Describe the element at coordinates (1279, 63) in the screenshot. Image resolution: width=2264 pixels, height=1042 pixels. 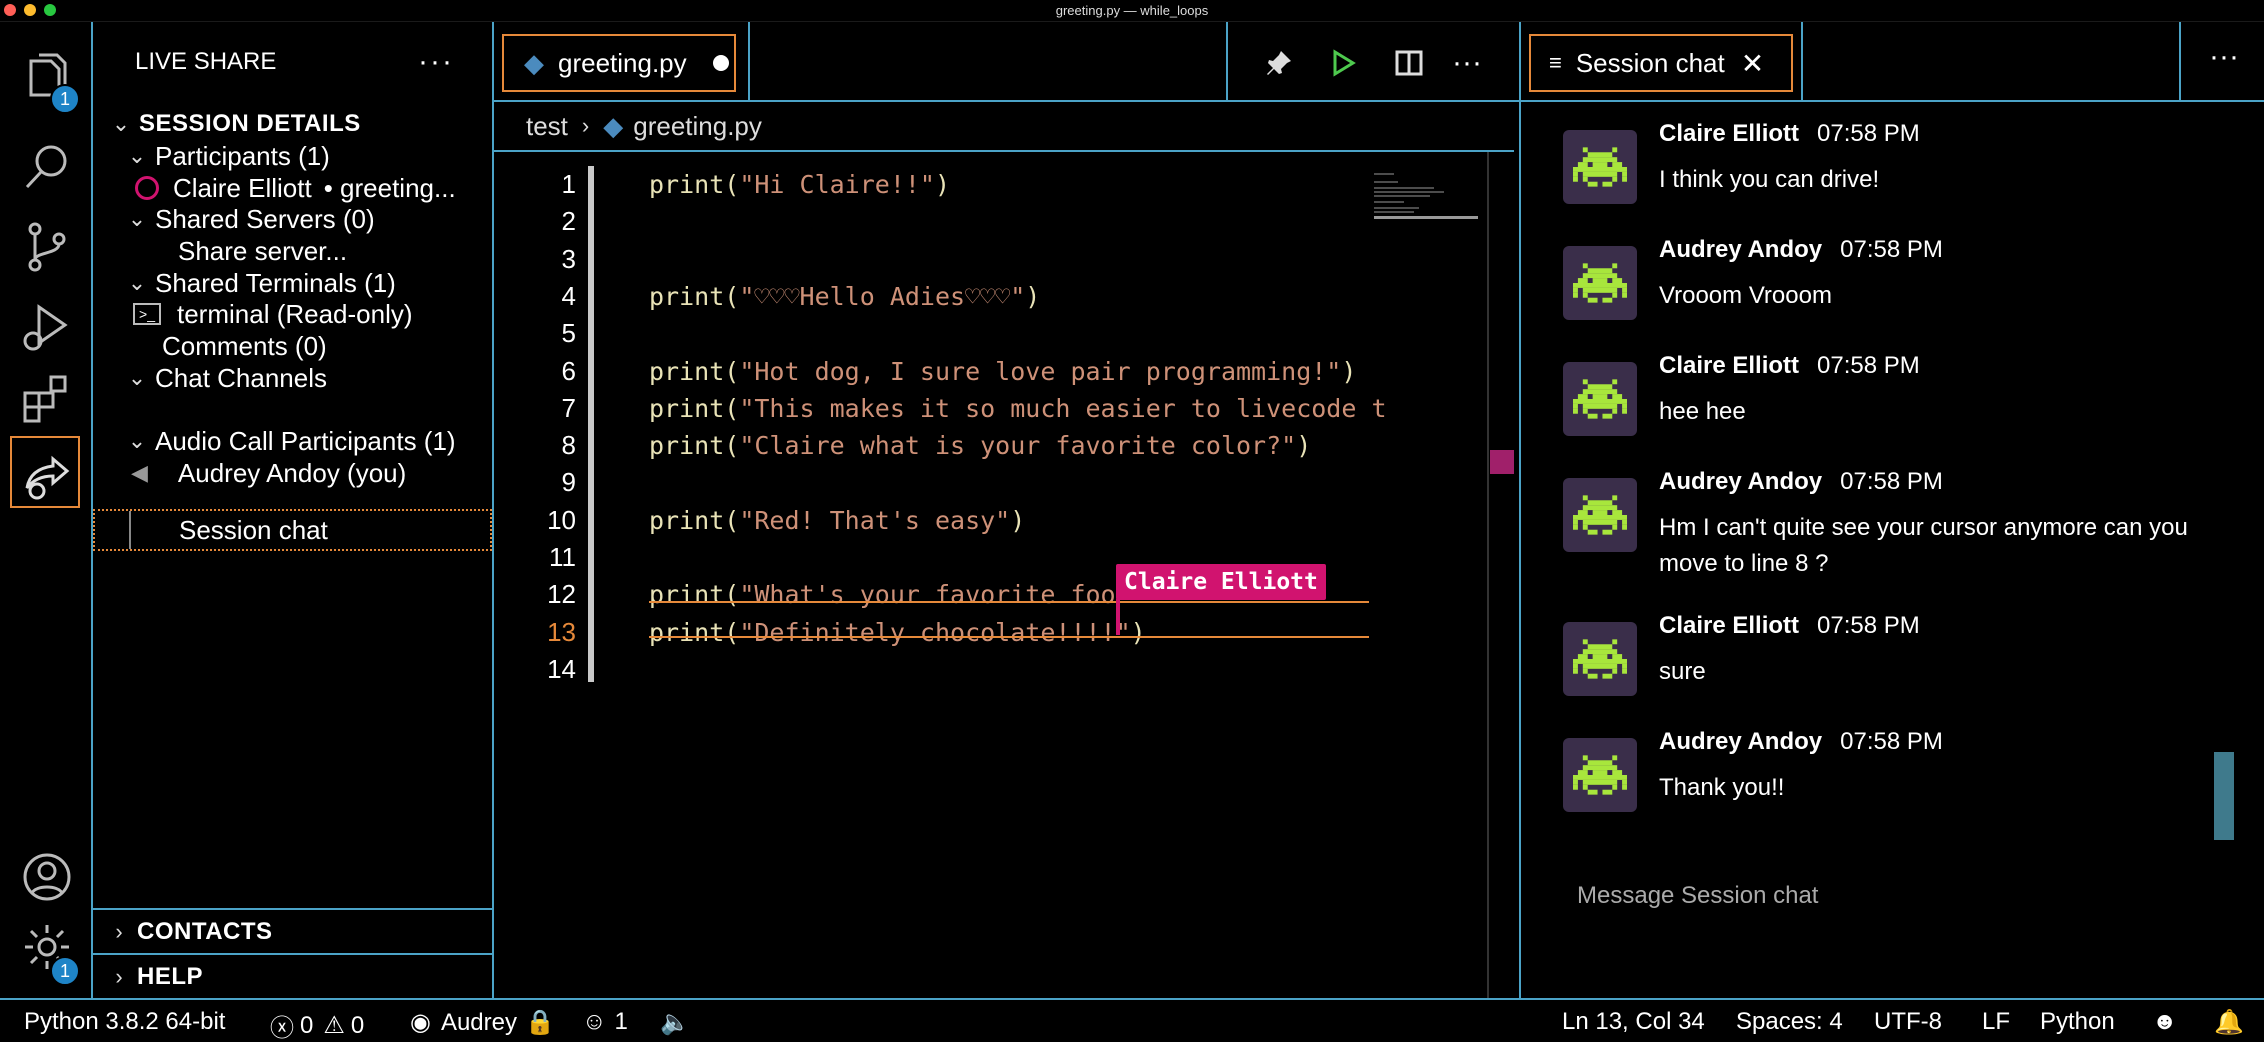
I see `pin-icon` at that location.